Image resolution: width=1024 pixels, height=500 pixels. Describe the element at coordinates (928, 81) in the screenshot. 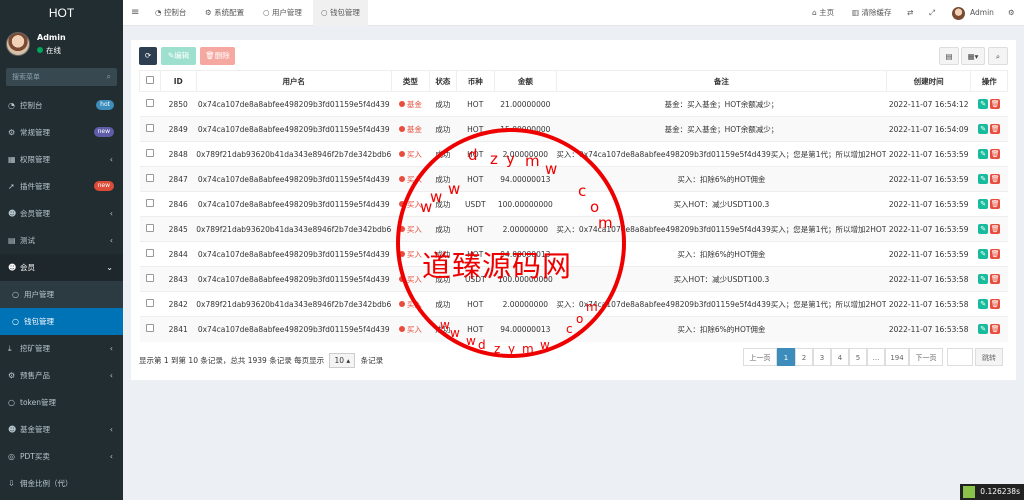

I see `col-created: 创建时间` at that location.